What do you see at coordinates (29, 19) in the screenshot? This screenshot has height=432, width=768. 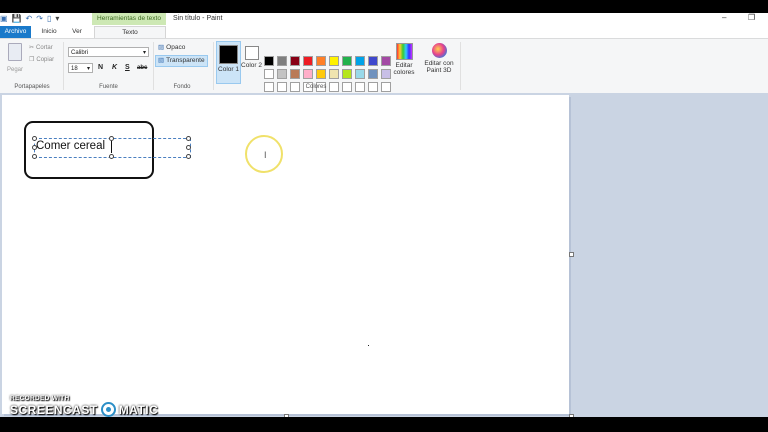 I see `undo-icon: ↶` at bounding box center [29, 19].